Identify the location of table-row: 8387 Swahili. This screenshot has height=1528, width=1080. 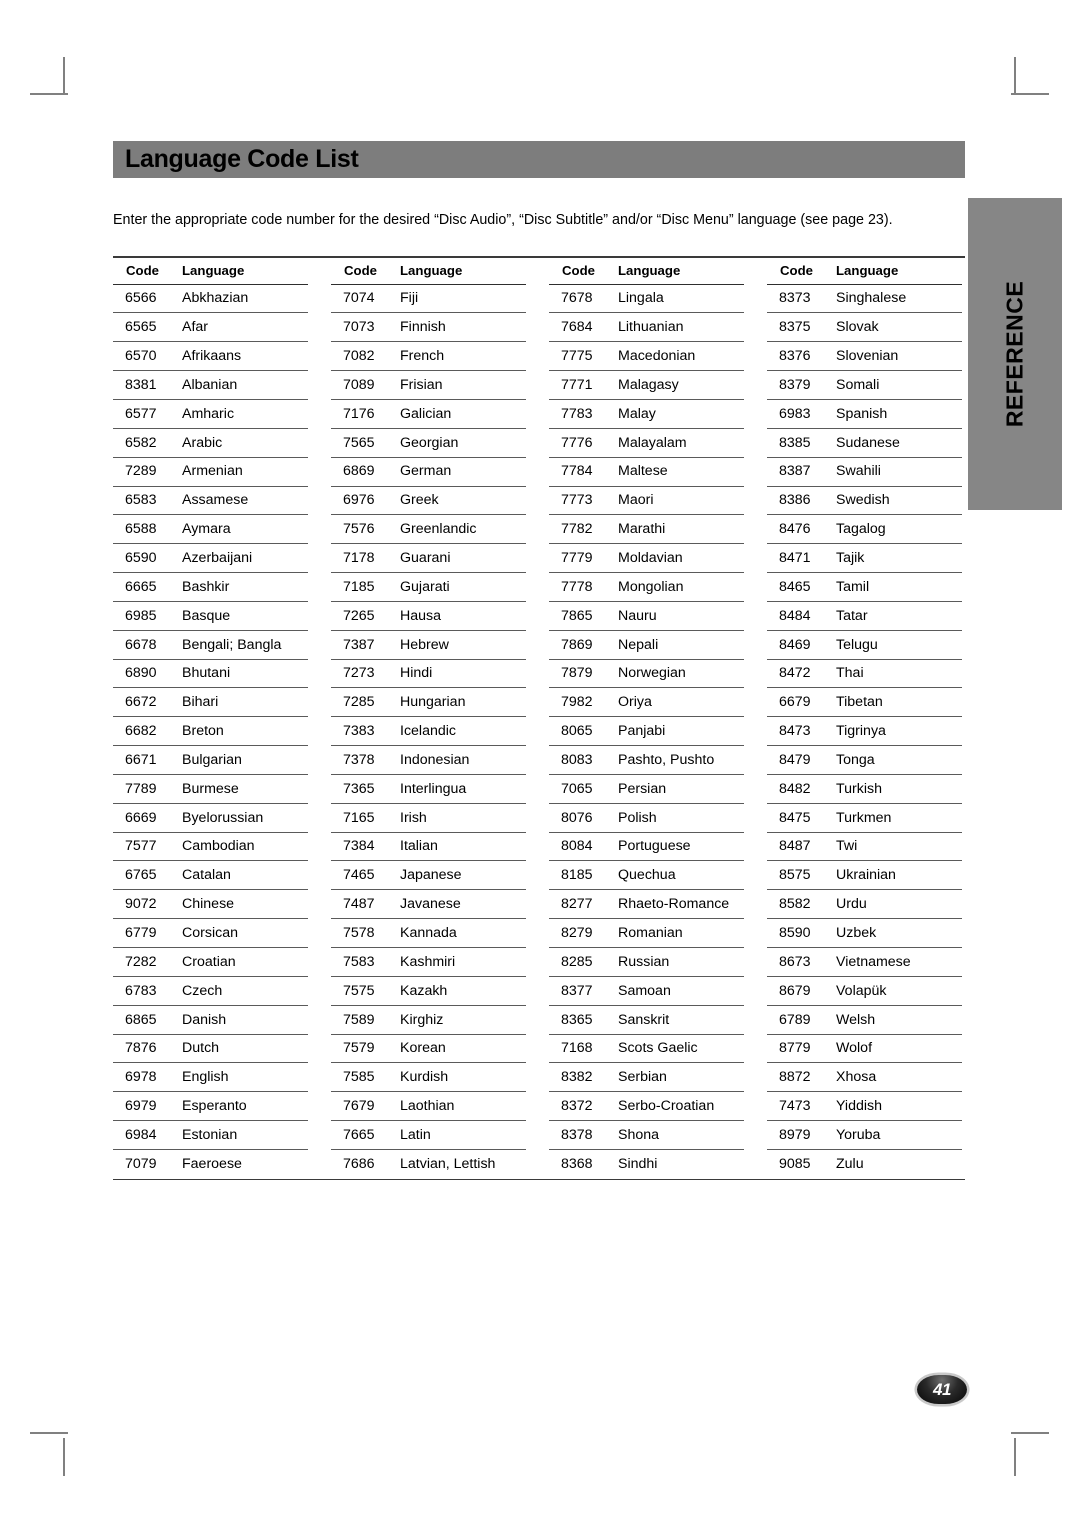
(864, 472).